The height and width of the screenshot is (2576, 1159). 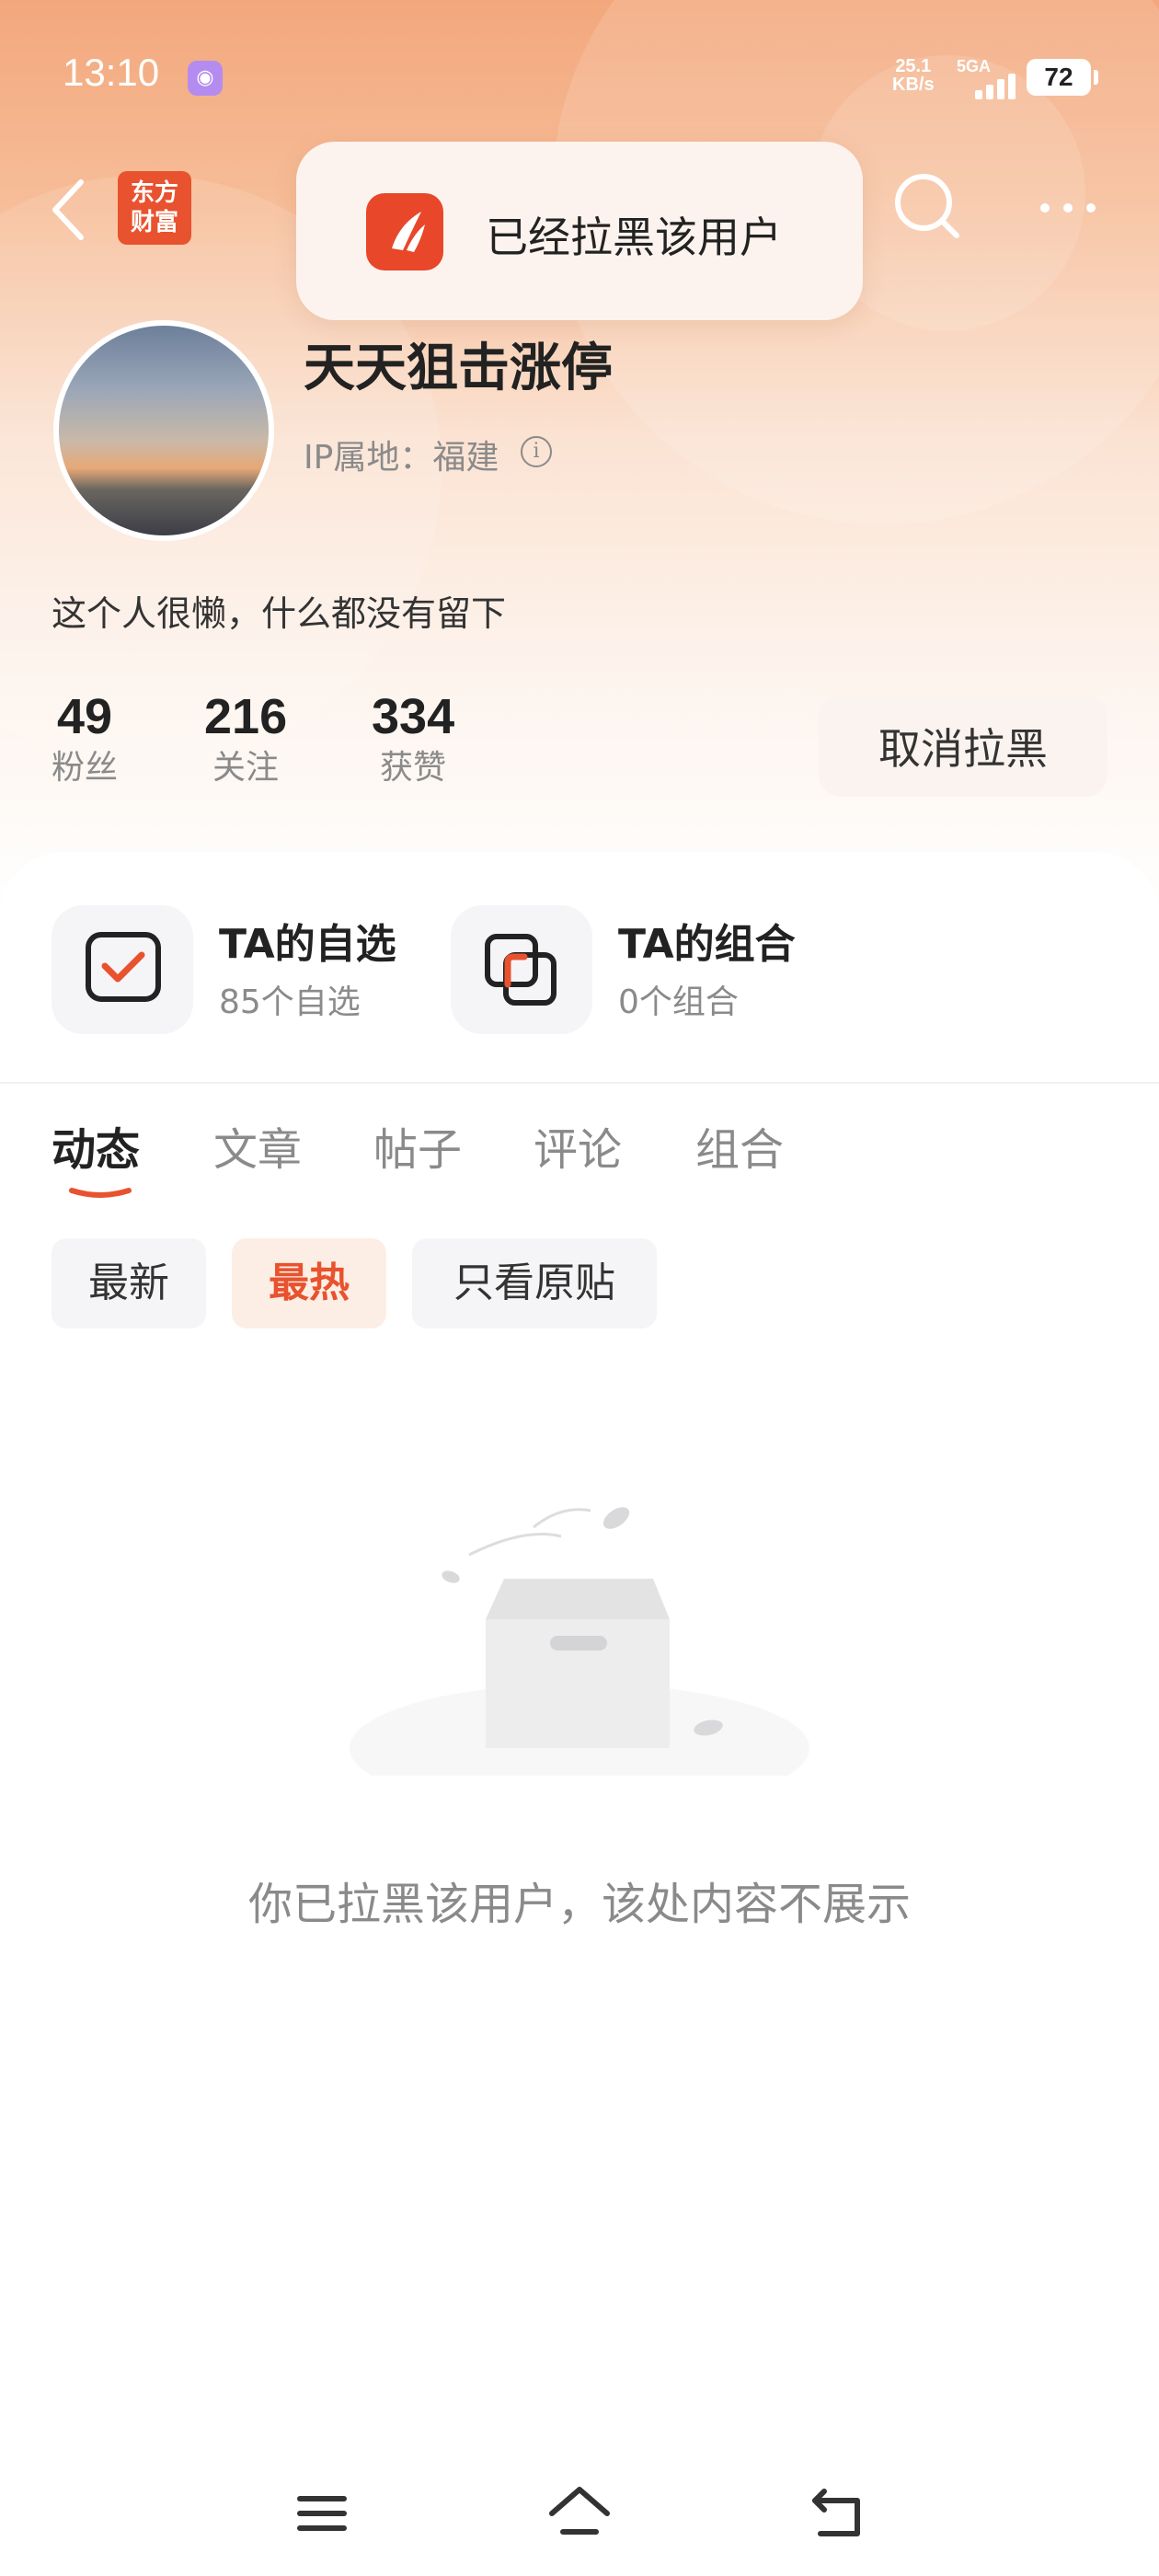 I want to click on username: 天天狙击涨停, so click(x=458, y=368).